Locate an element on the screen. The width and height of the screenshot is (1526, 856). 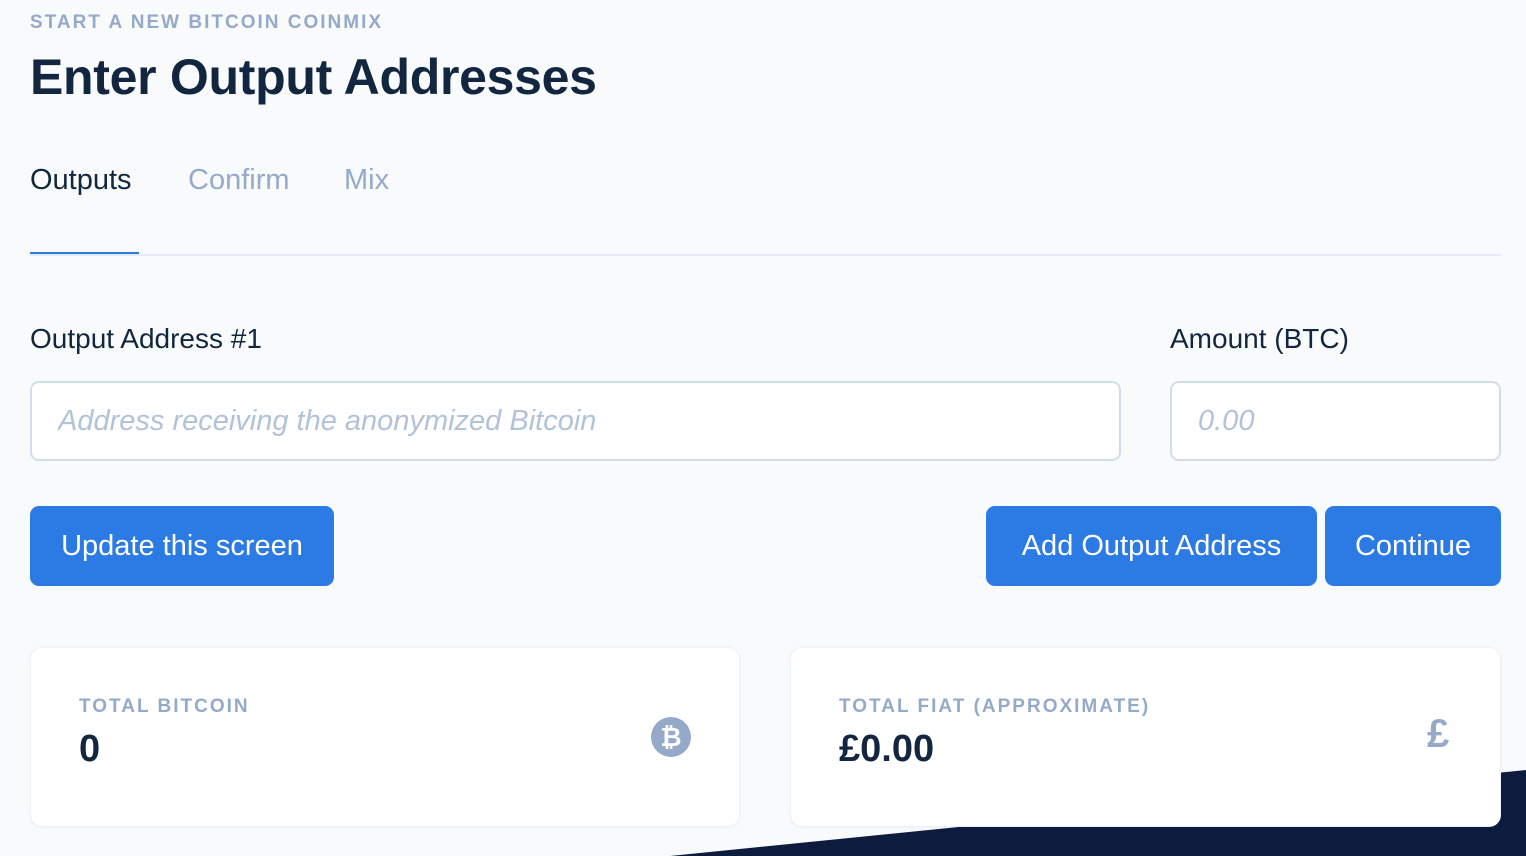
page-title: Enter Output Addresses is located at coordinates (313, 77).